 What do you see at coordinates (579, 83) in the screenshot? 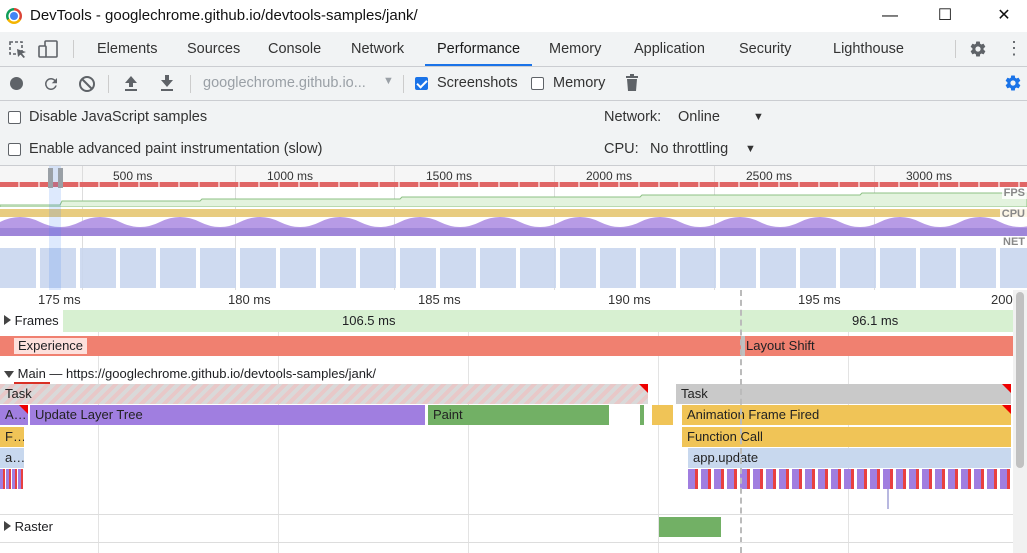
I see `memory-label: Memory` at bounding box center [579, 83].